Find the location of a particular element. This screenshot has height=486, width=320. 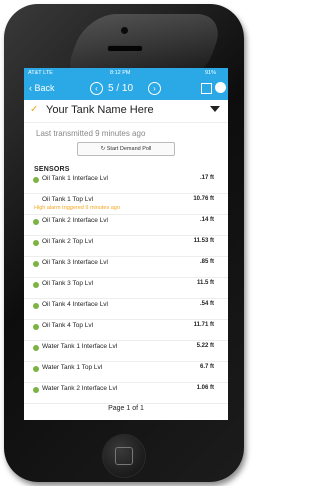

sensor-value: 5.22 ft is located at coordinates (205, 346).